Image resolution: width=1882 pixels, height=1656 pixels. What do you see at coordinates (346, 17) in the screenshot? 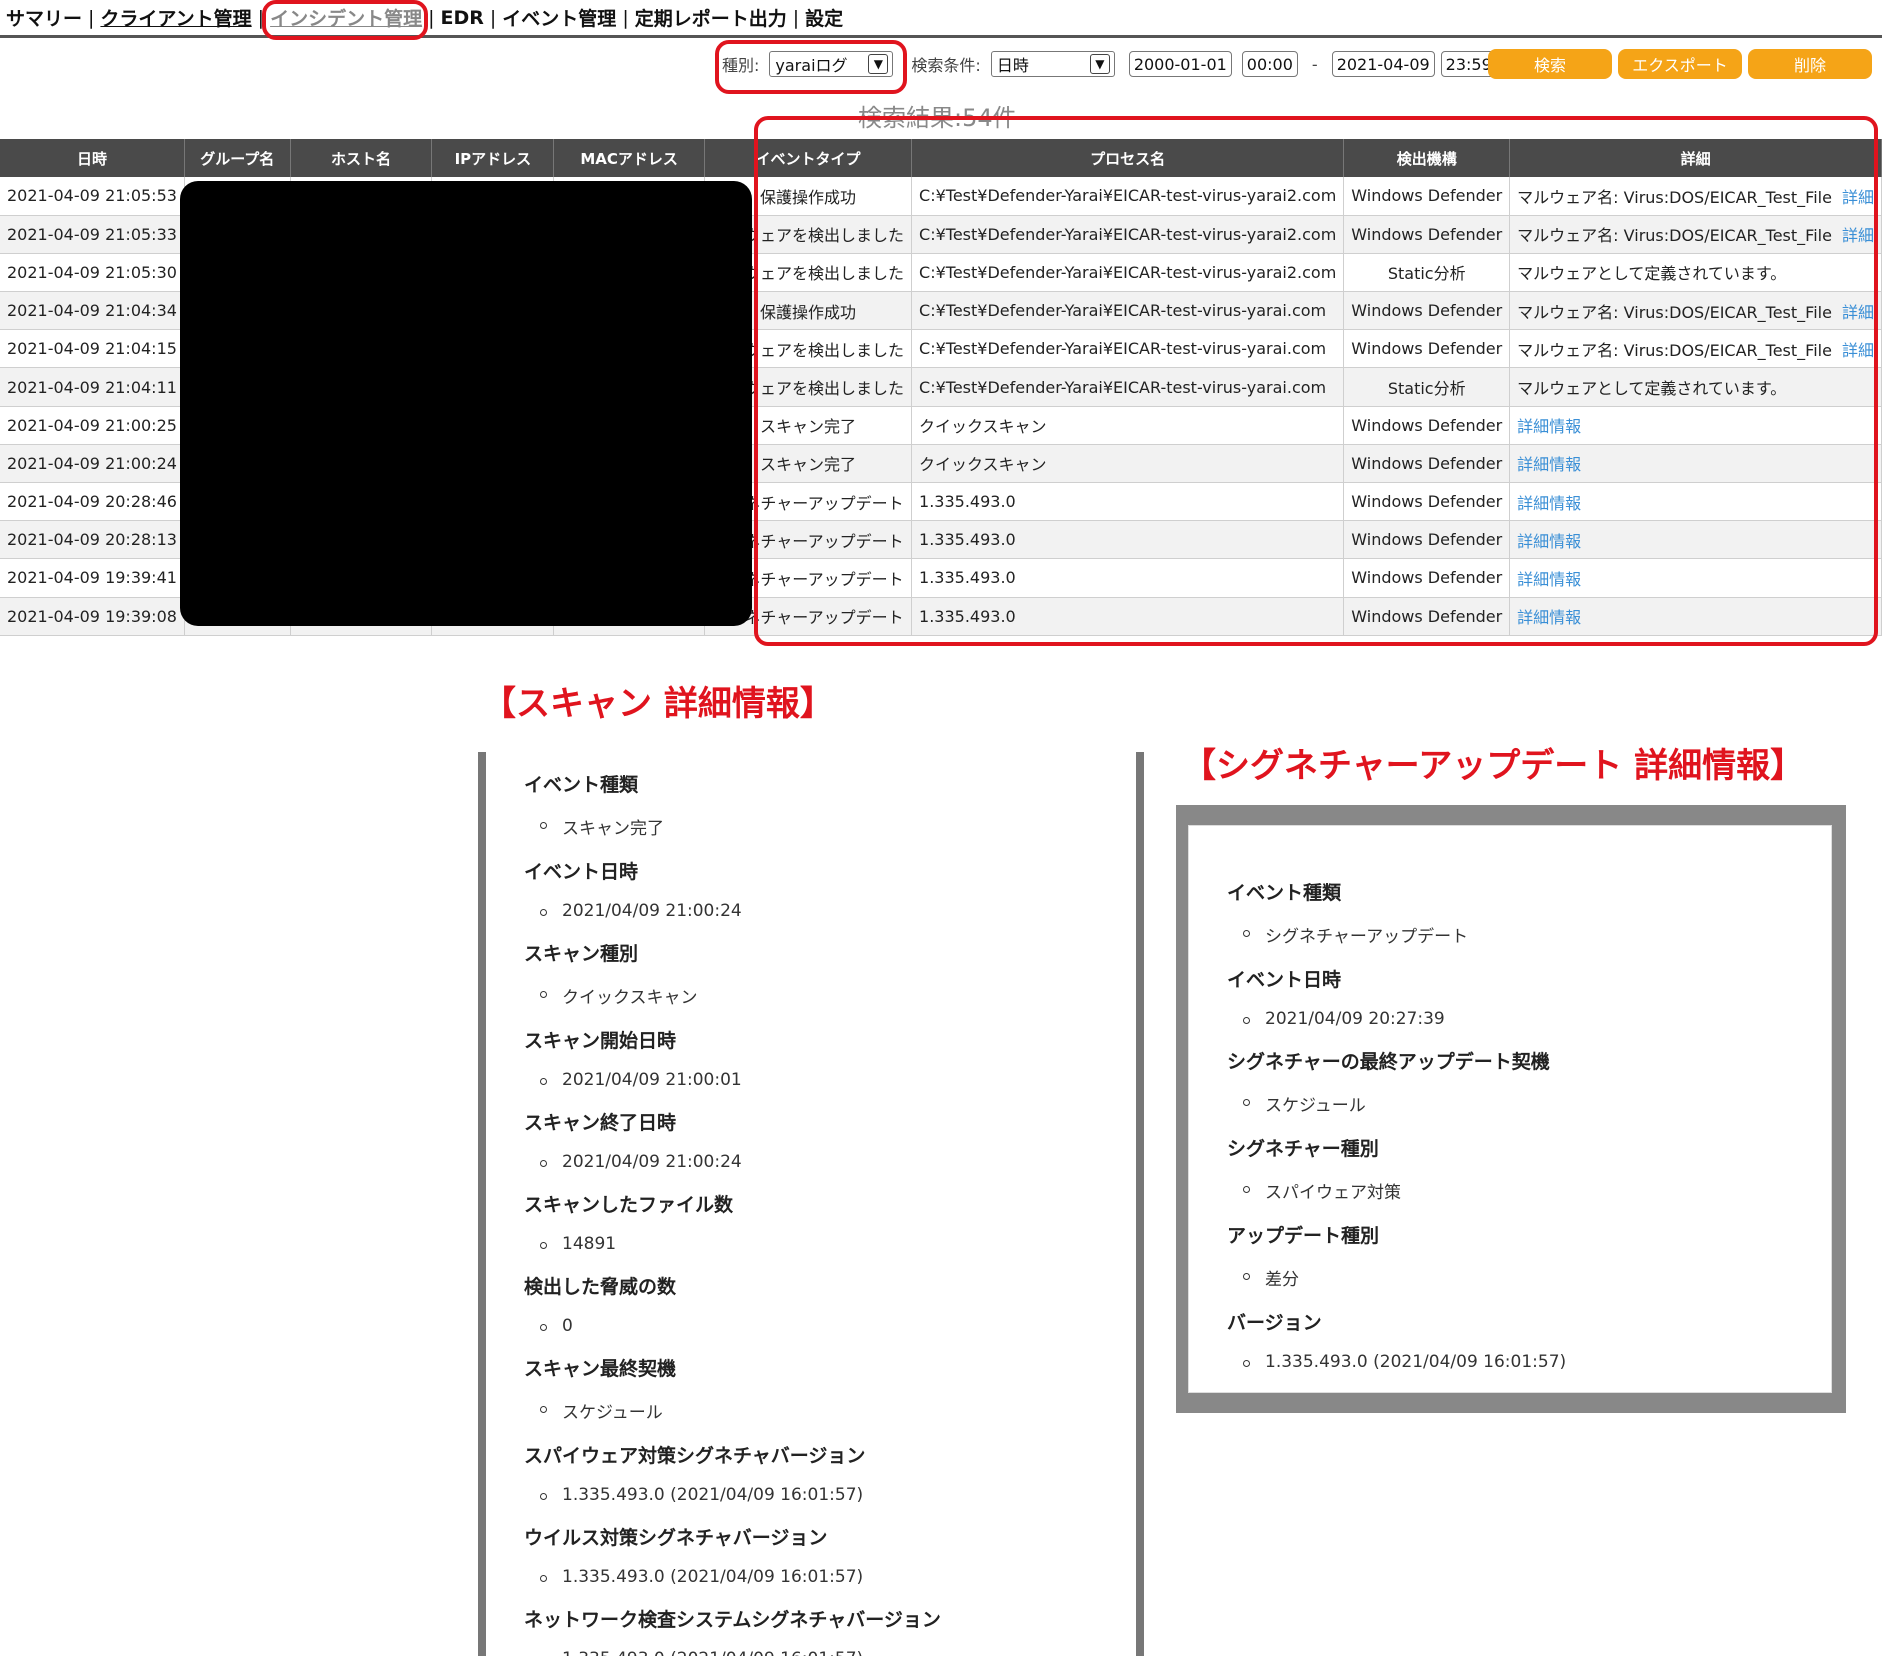
I see `nav-incident-management: インシデント管理` at bounding box center [346, 17].